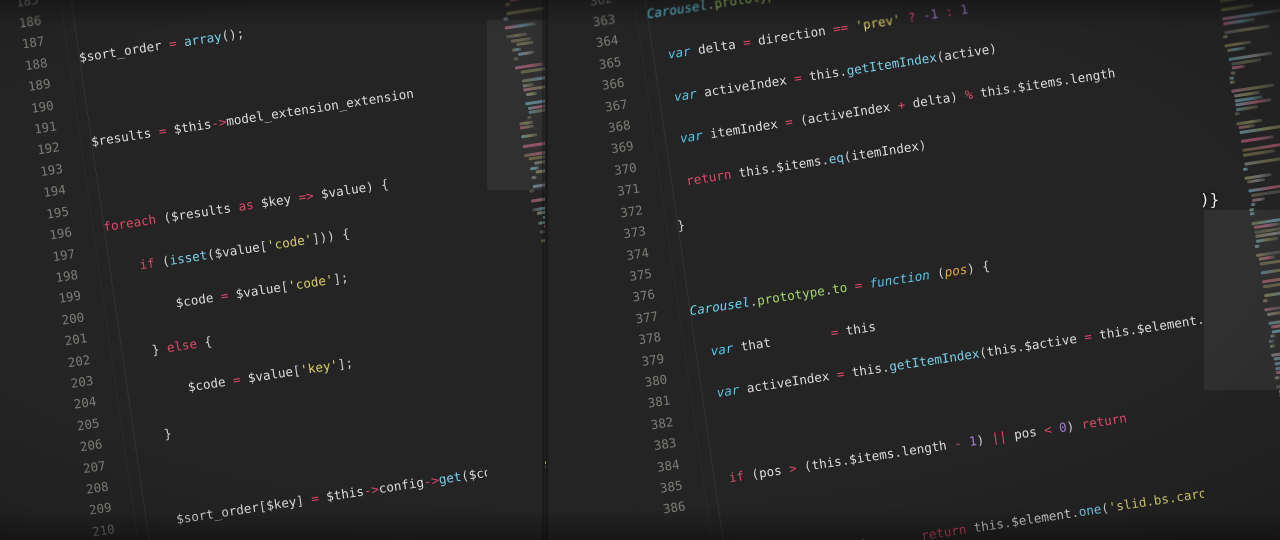 The width and height of the screenshot is (1280, 540). Describe the element at coordinates (516, 270) in the screenshot. I see `left-editor-minimap` at that location.